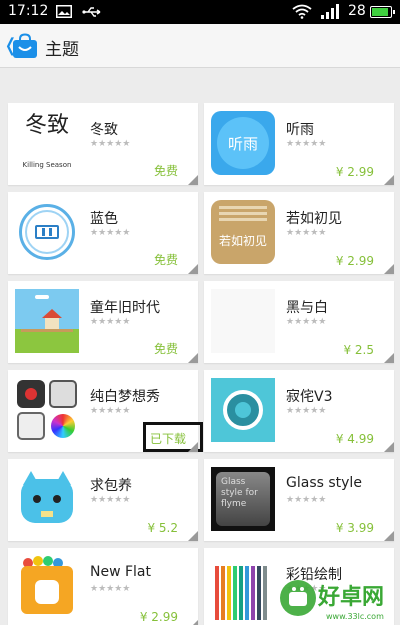 Image resolution: width=400 pixels, height=625 pixels. I want to click on theme-price: ¥ 5.2, so click(162, 528).